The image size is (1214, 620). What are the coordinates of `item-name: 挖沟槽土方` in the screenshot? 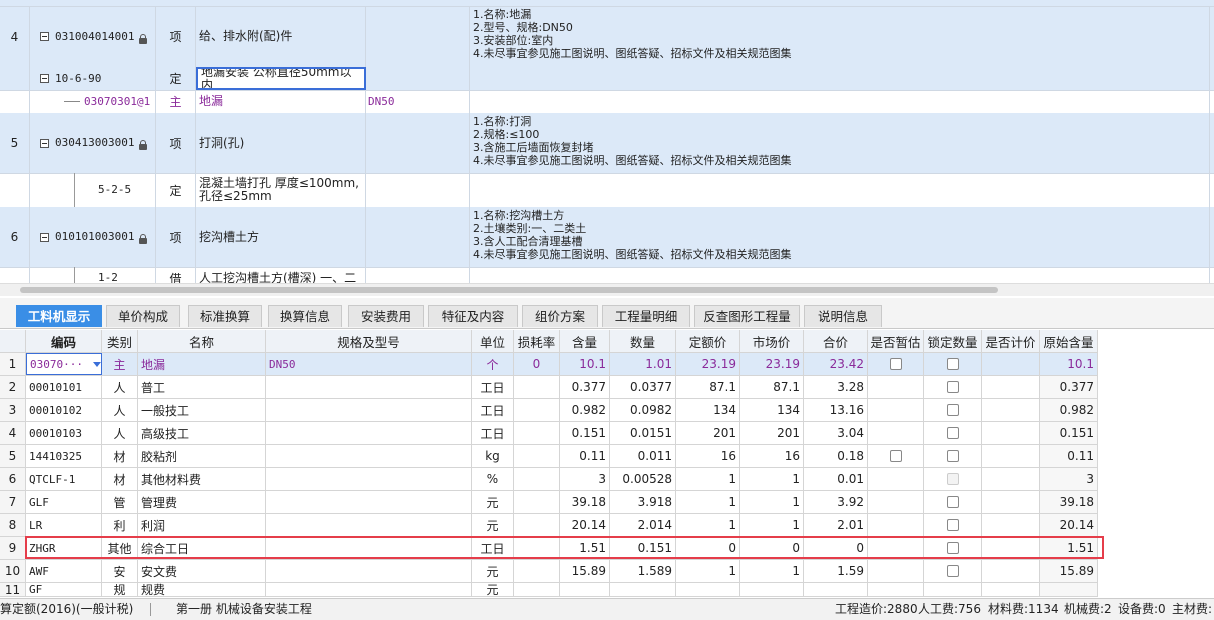 It's located at (281, 237).